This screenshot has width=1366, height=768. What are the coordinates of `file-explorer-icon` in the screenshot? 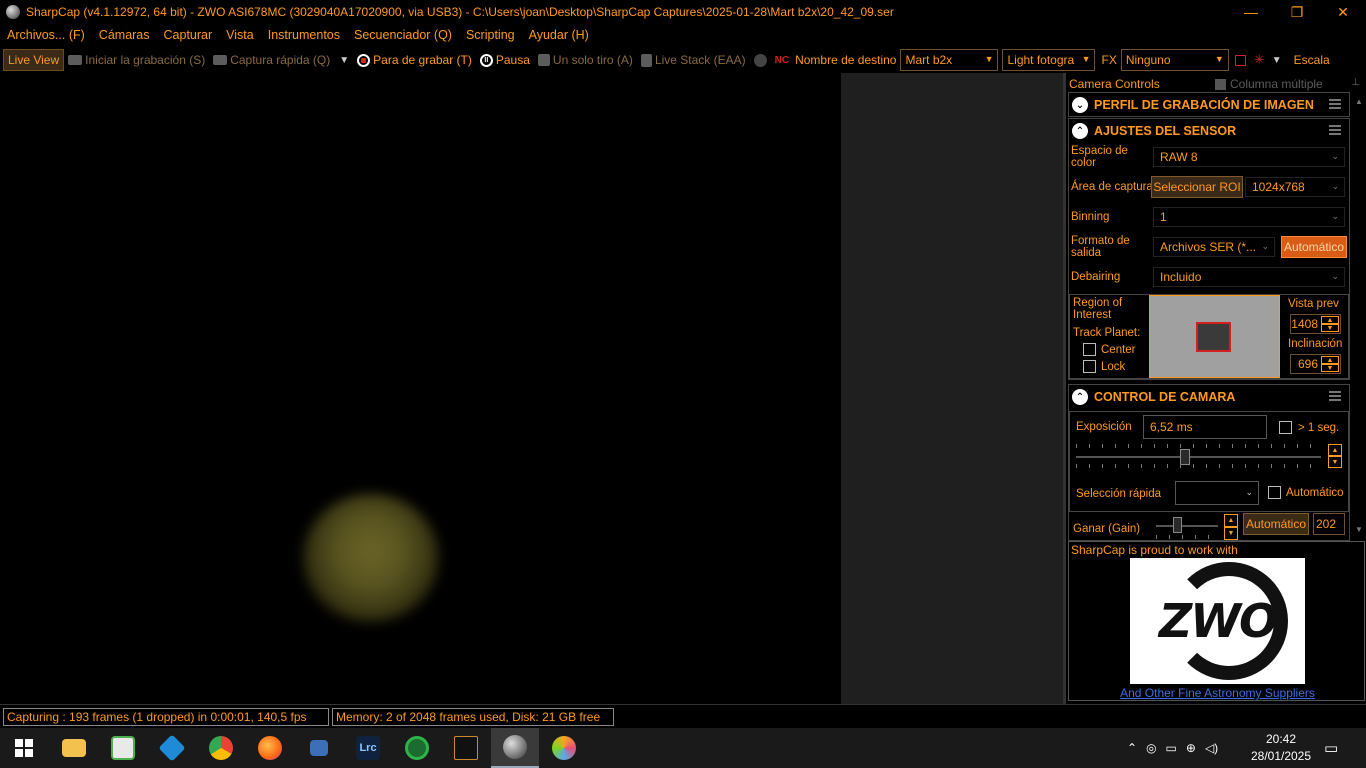 It's located at (74, 748).